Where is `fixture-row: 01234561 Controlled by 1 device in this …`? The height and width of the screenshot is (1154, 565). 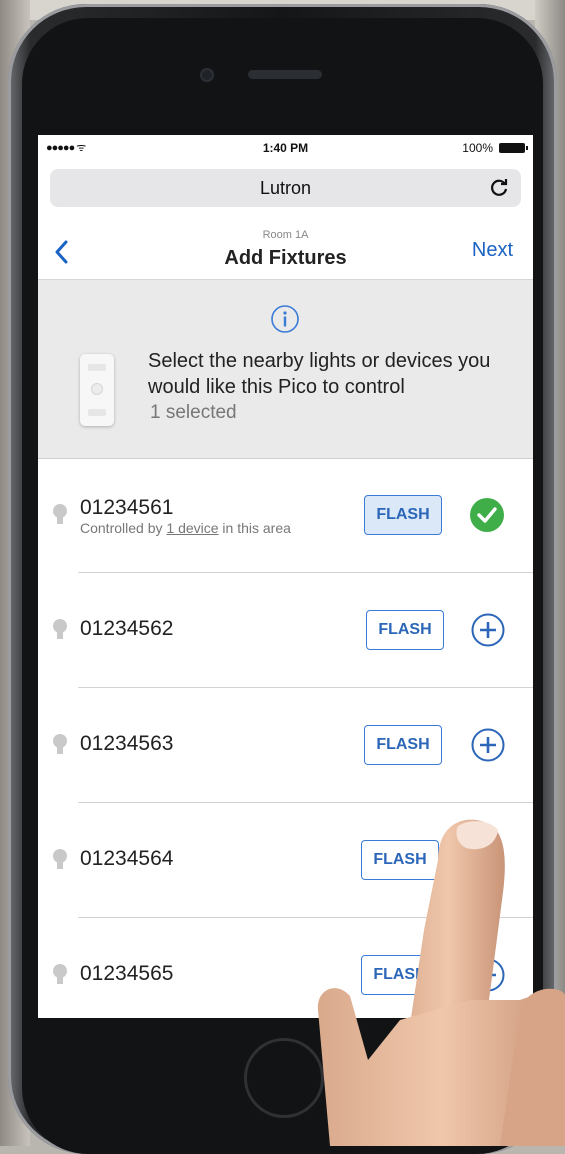
fixture-row: 01234561 Controlled by 1 device in this … is located at coordinates (285, 515).